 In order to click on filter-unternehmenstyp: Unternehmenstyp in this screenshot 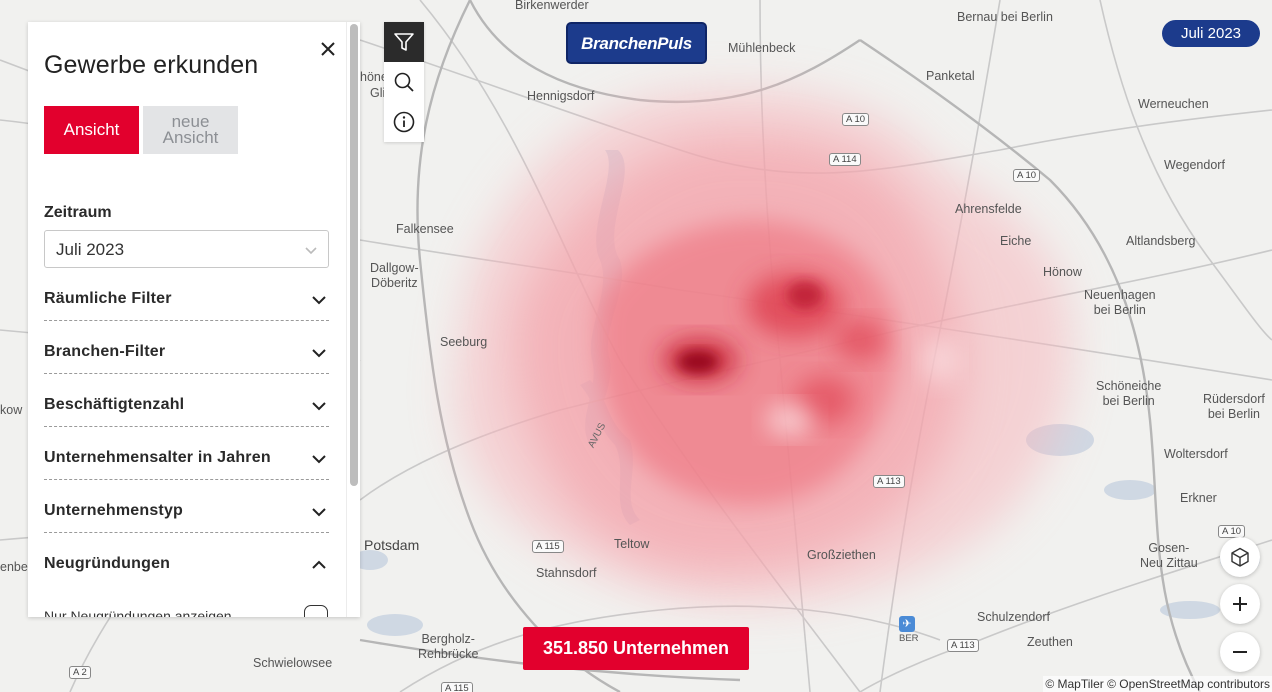, I will do `click(186, 510)`.